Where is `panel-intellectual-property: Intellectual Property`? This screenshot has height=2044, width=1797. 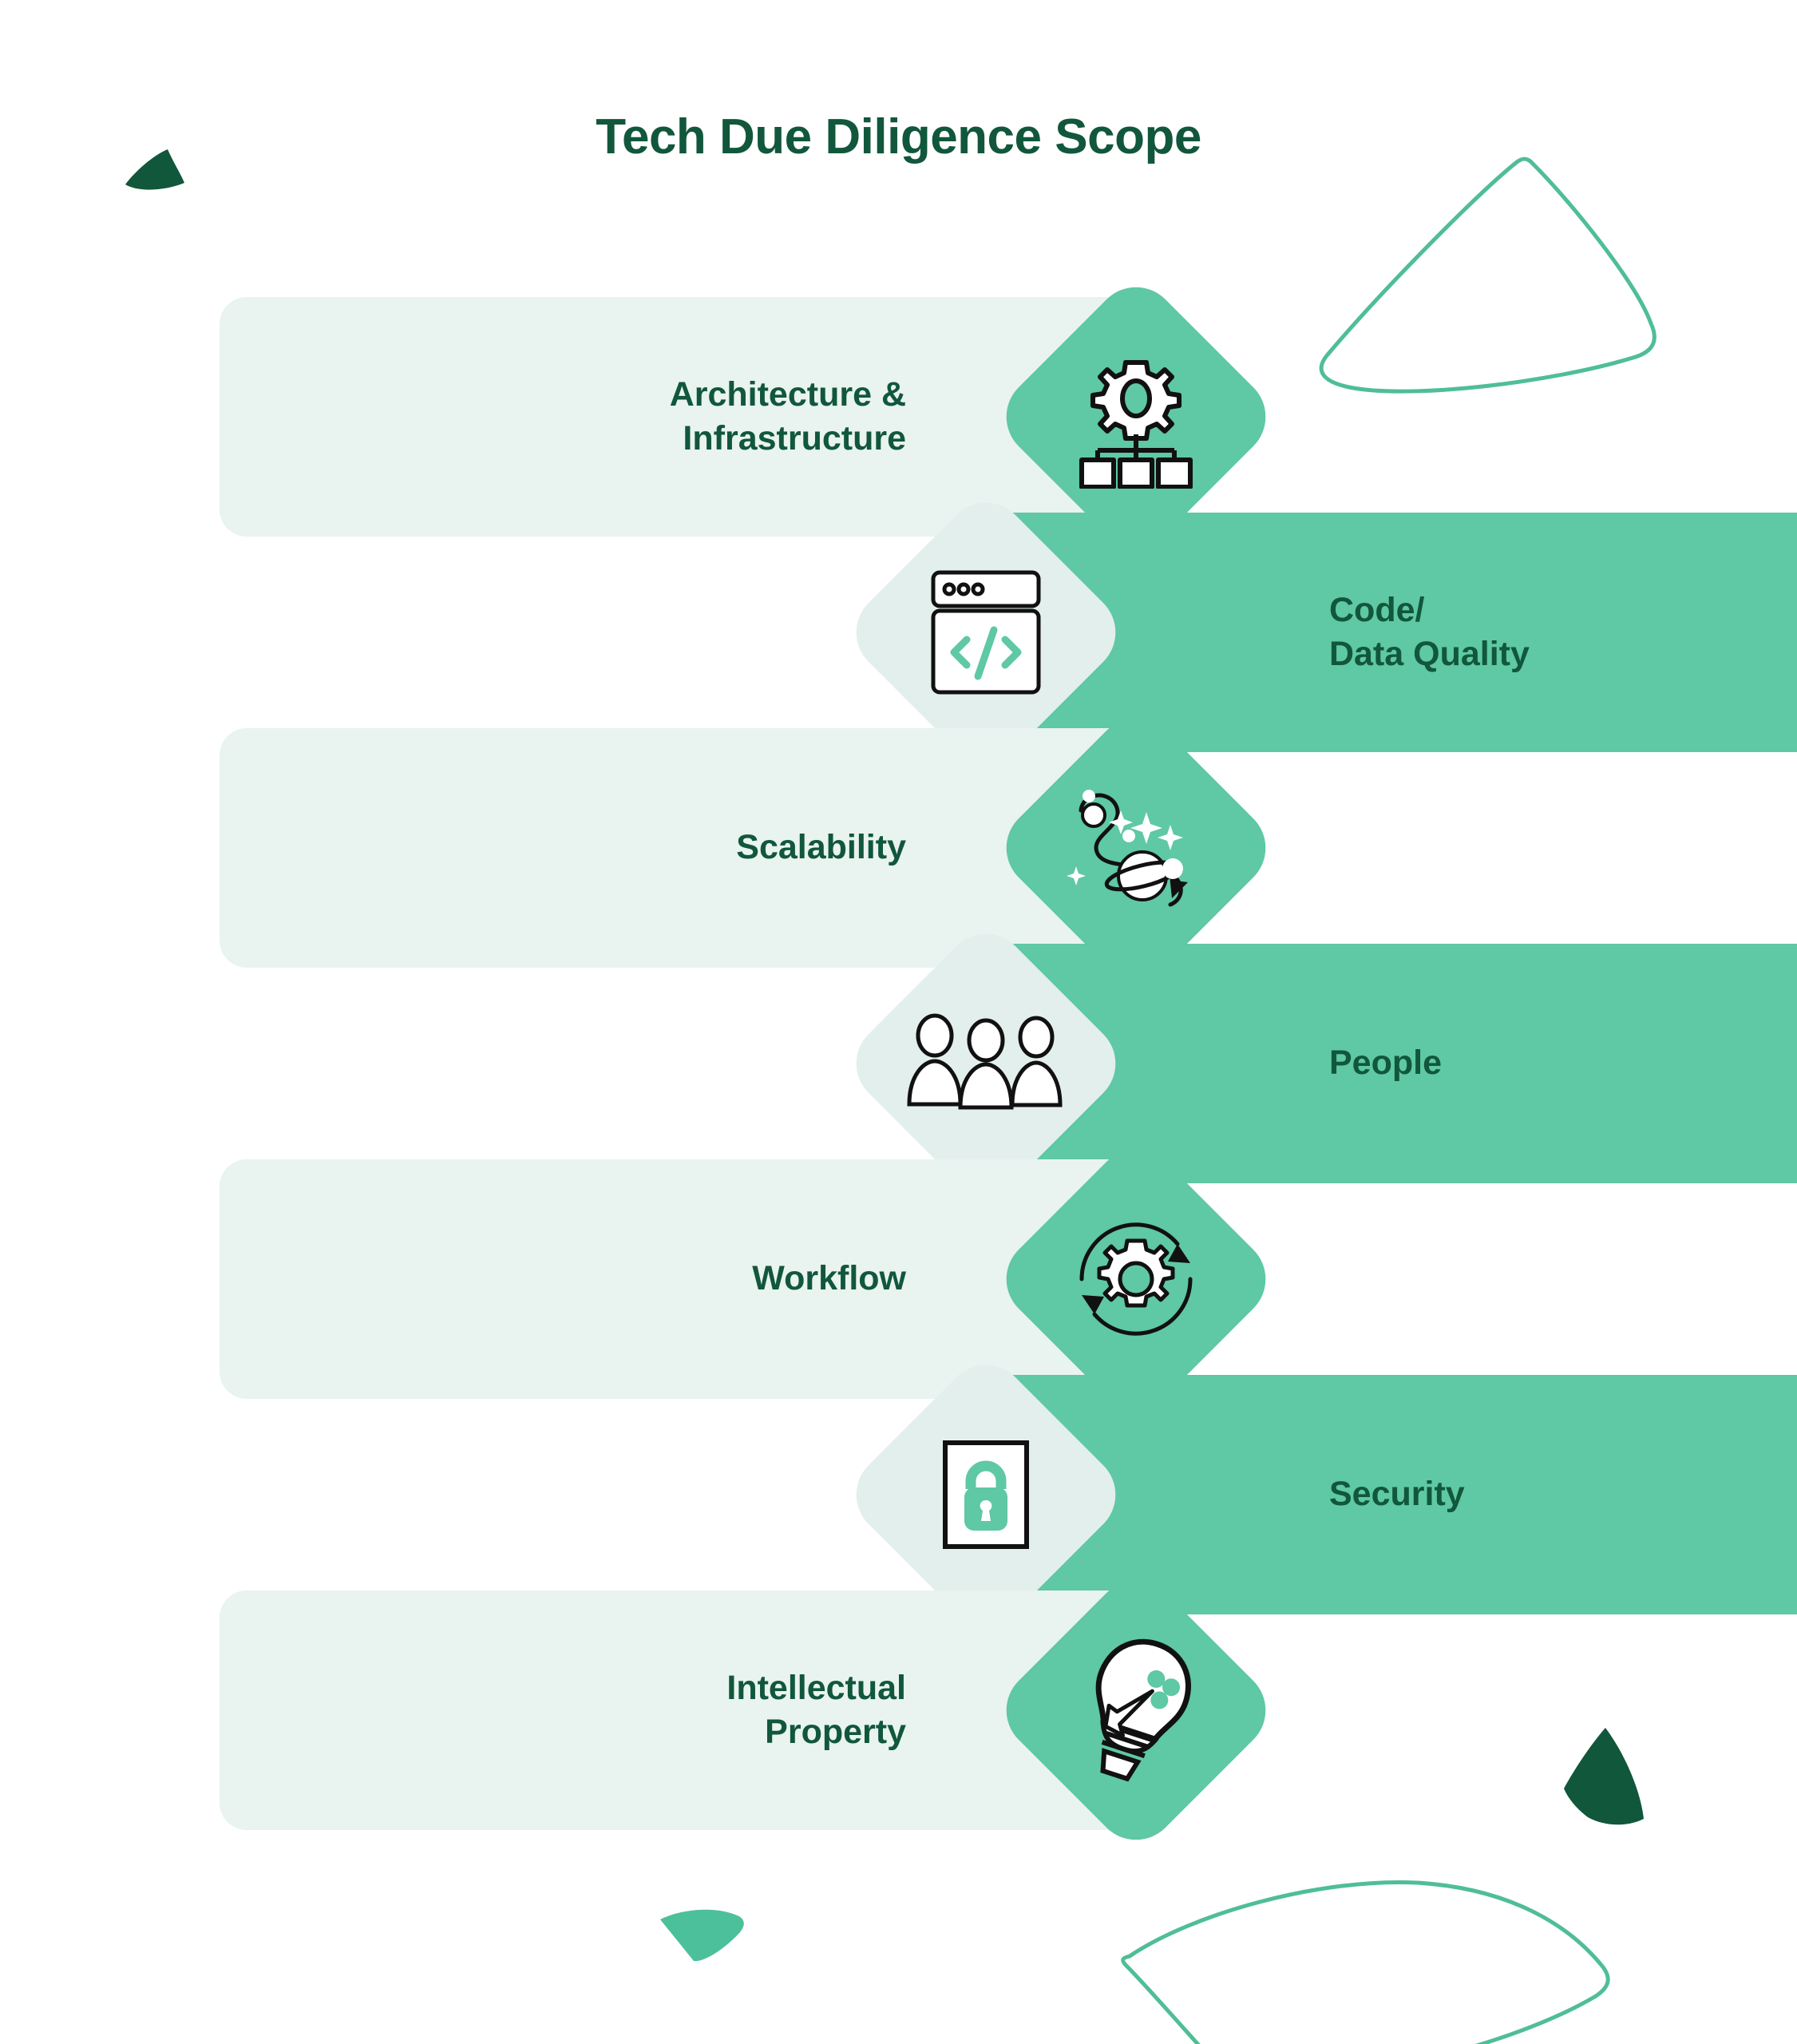
panel-intellectual-property: Intellectual Property is located at coordinates (679, 1710).